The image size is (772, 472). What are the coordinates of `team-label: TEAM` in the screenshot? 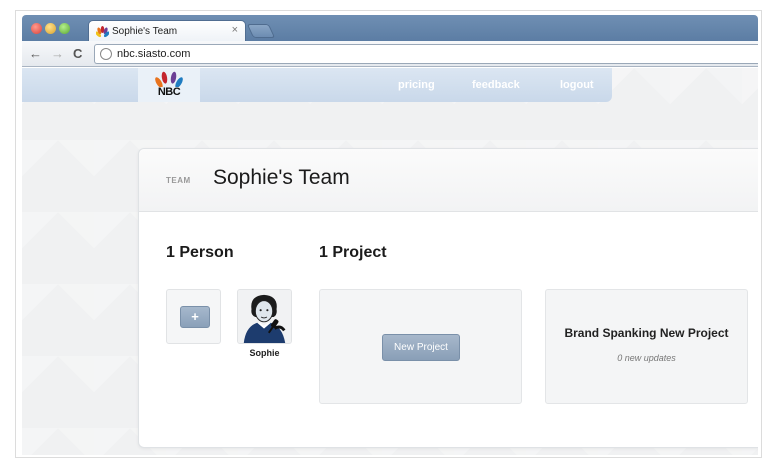 It's located at (178, 180).